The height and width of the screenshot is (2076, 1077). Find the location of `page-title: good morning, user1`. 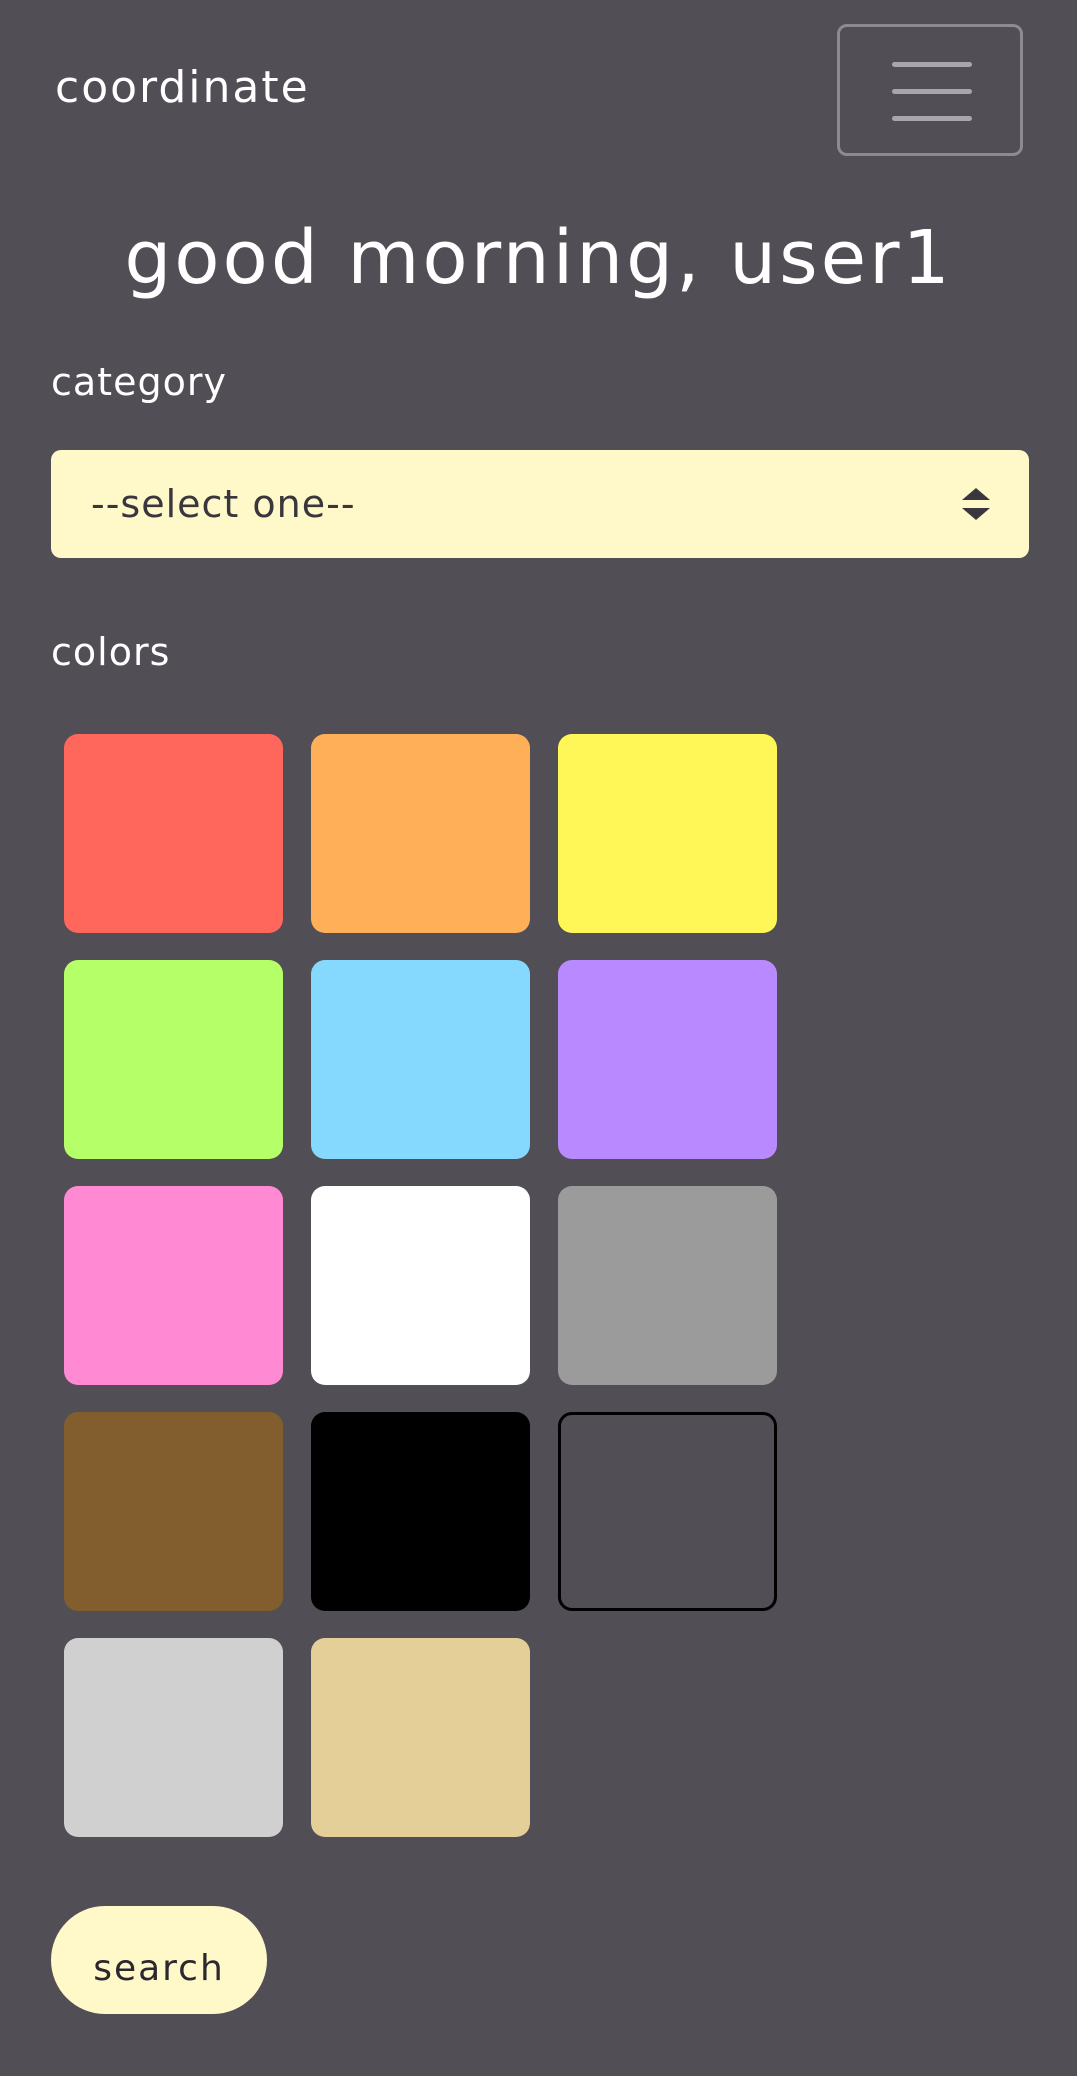

page-title: good morning, user1 is located at coordinates (538, 258).